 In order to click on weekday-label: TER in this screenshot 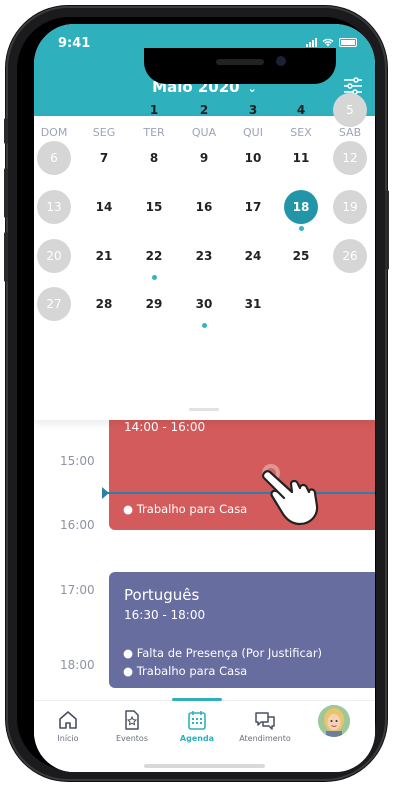, I will do `click(154, 132)`.